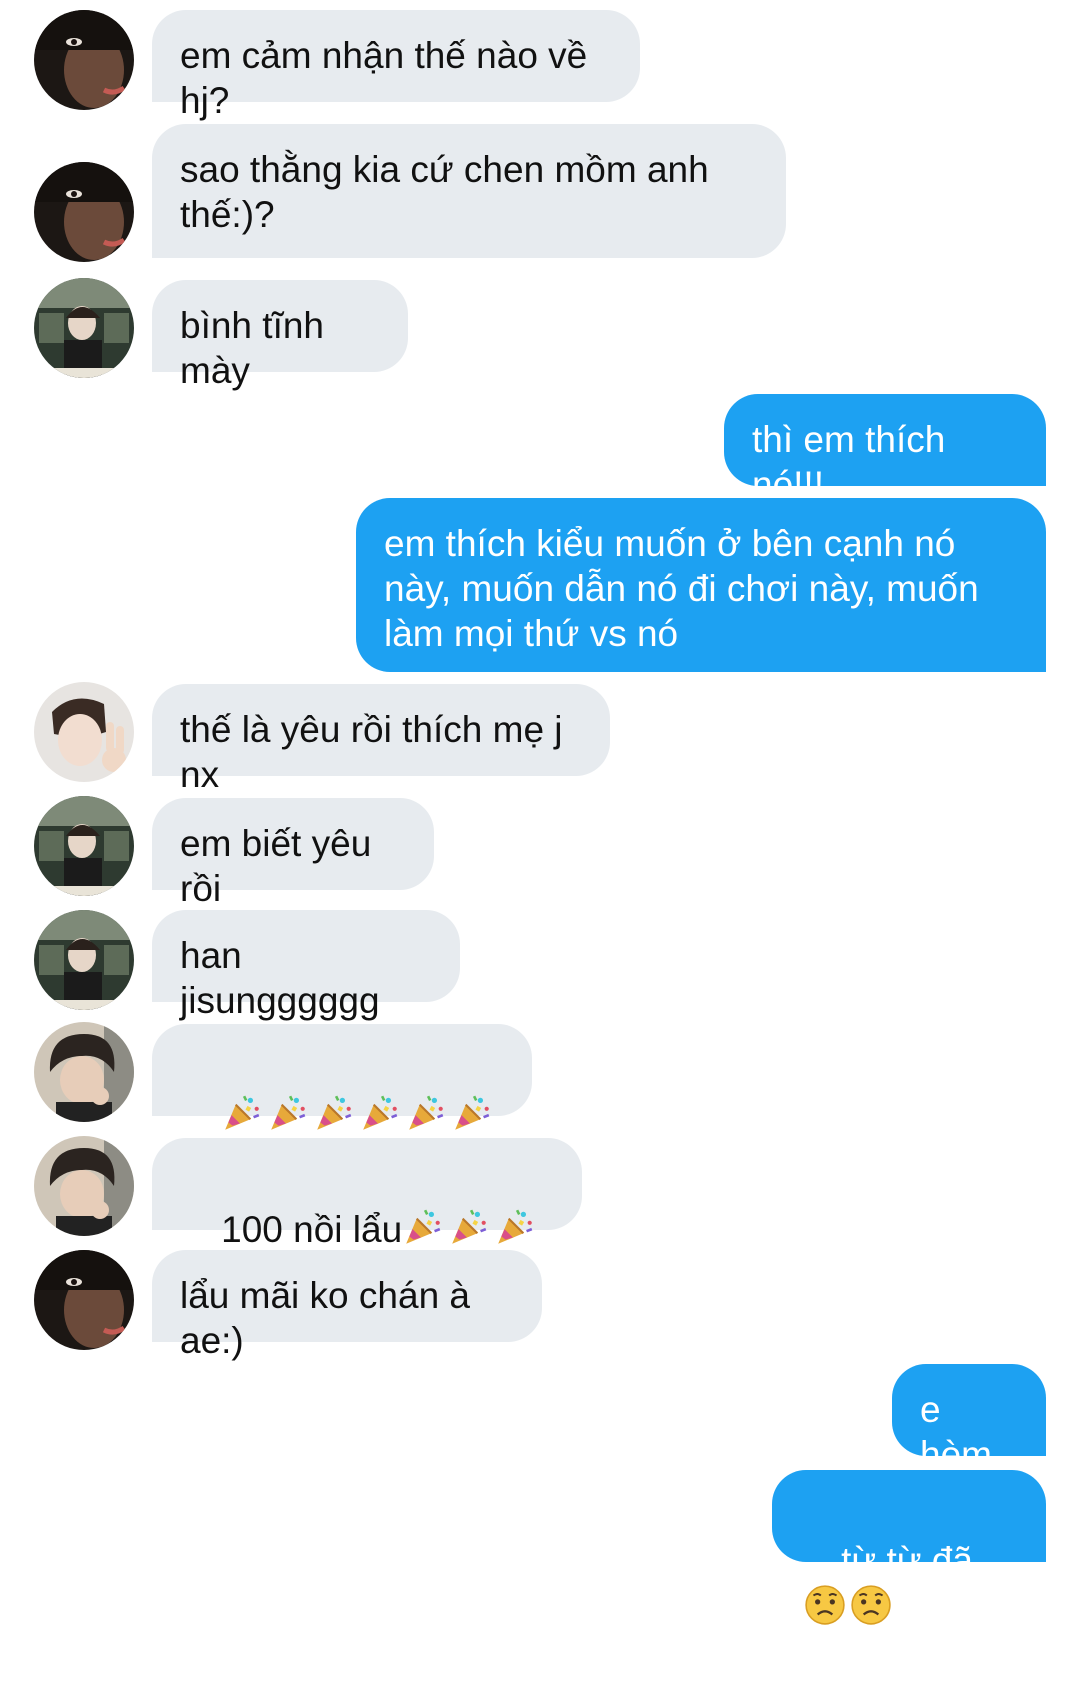 This screenshot has width=1080, height=1706. I want to click on worried-face-row, so click(846, 1605).